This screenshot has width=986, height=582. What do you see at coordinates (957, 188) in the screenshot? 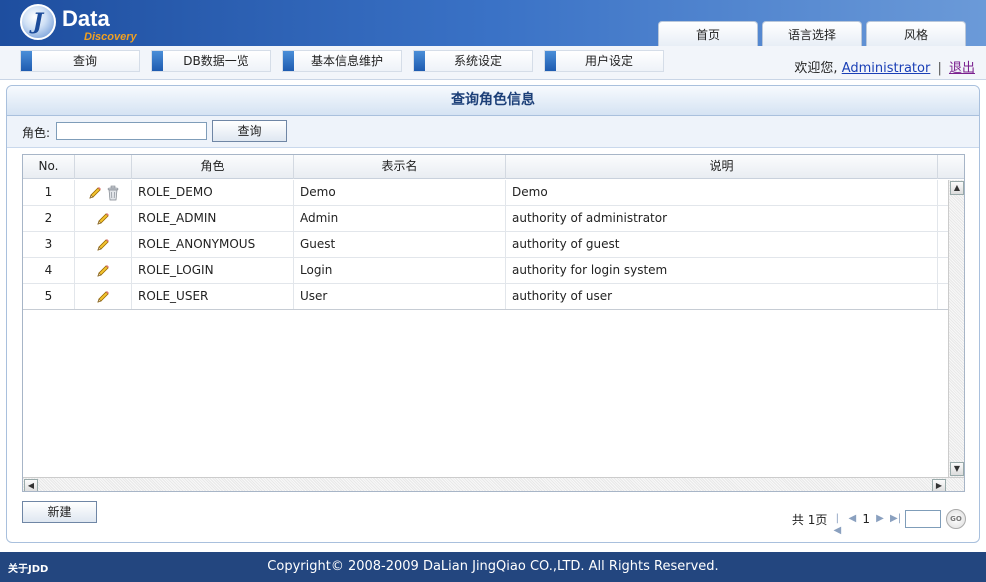
I see `scroll-up-icon: ▲` at bounding box center [957, 188].